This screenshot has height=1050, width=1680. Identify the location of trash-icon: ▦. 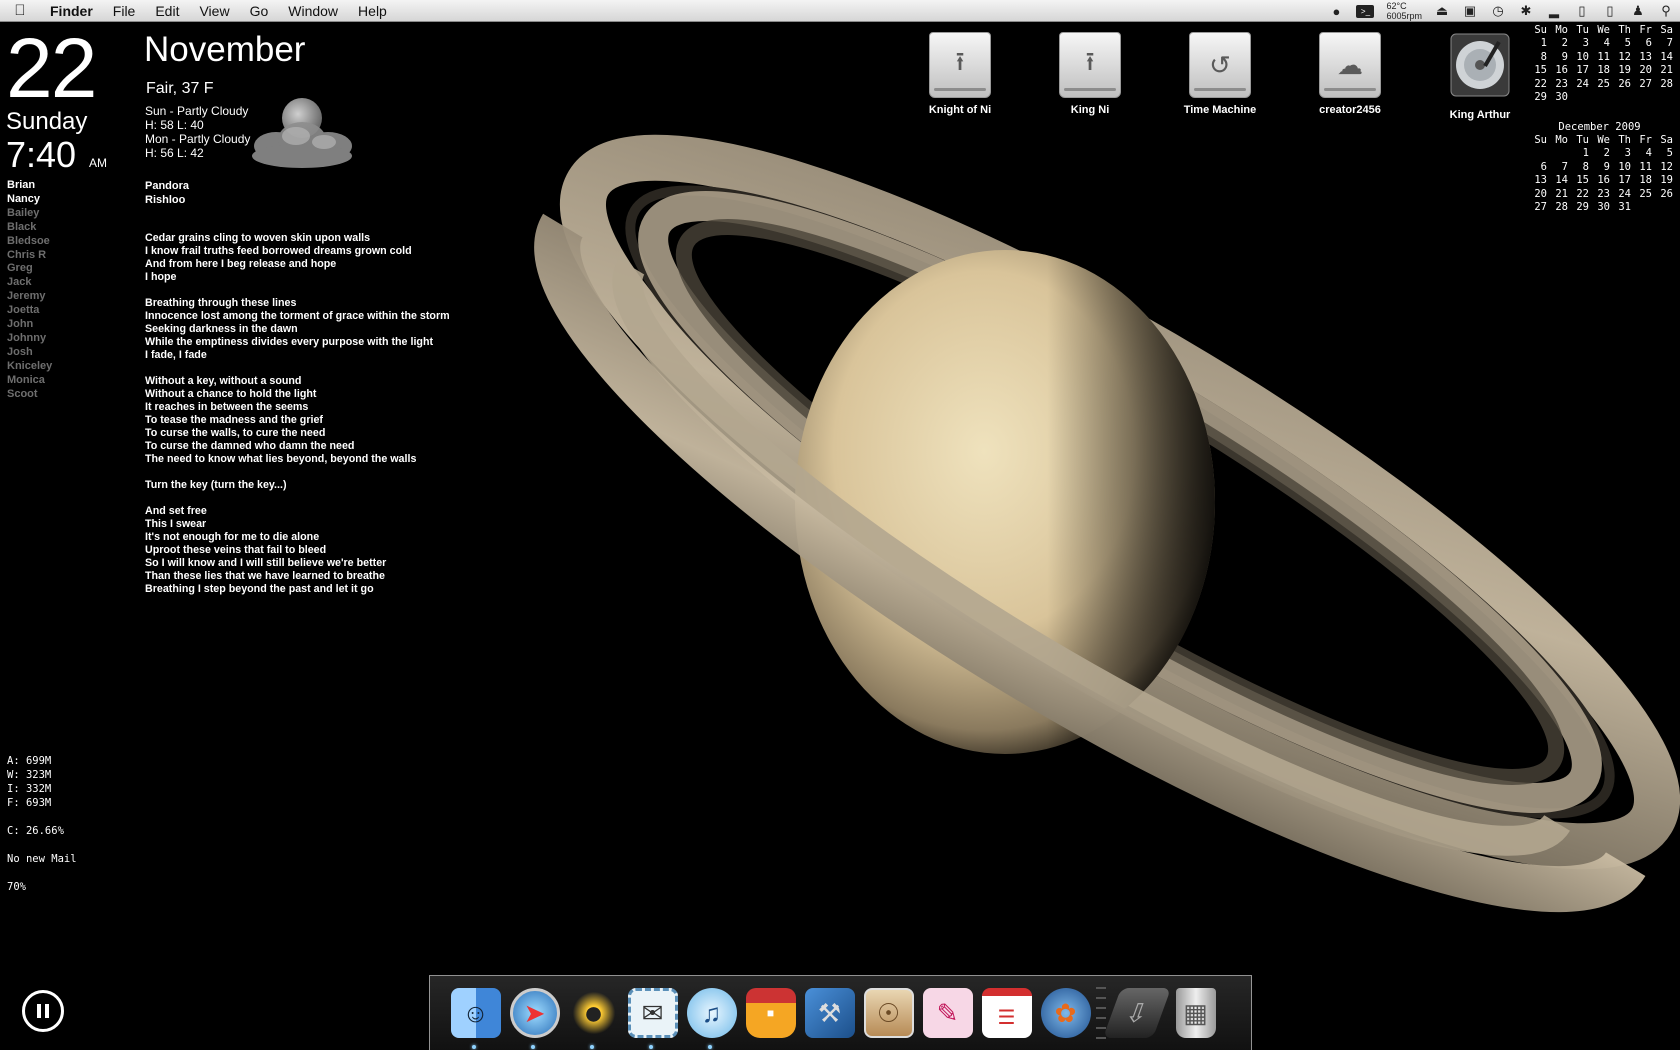
(1195, 1013).